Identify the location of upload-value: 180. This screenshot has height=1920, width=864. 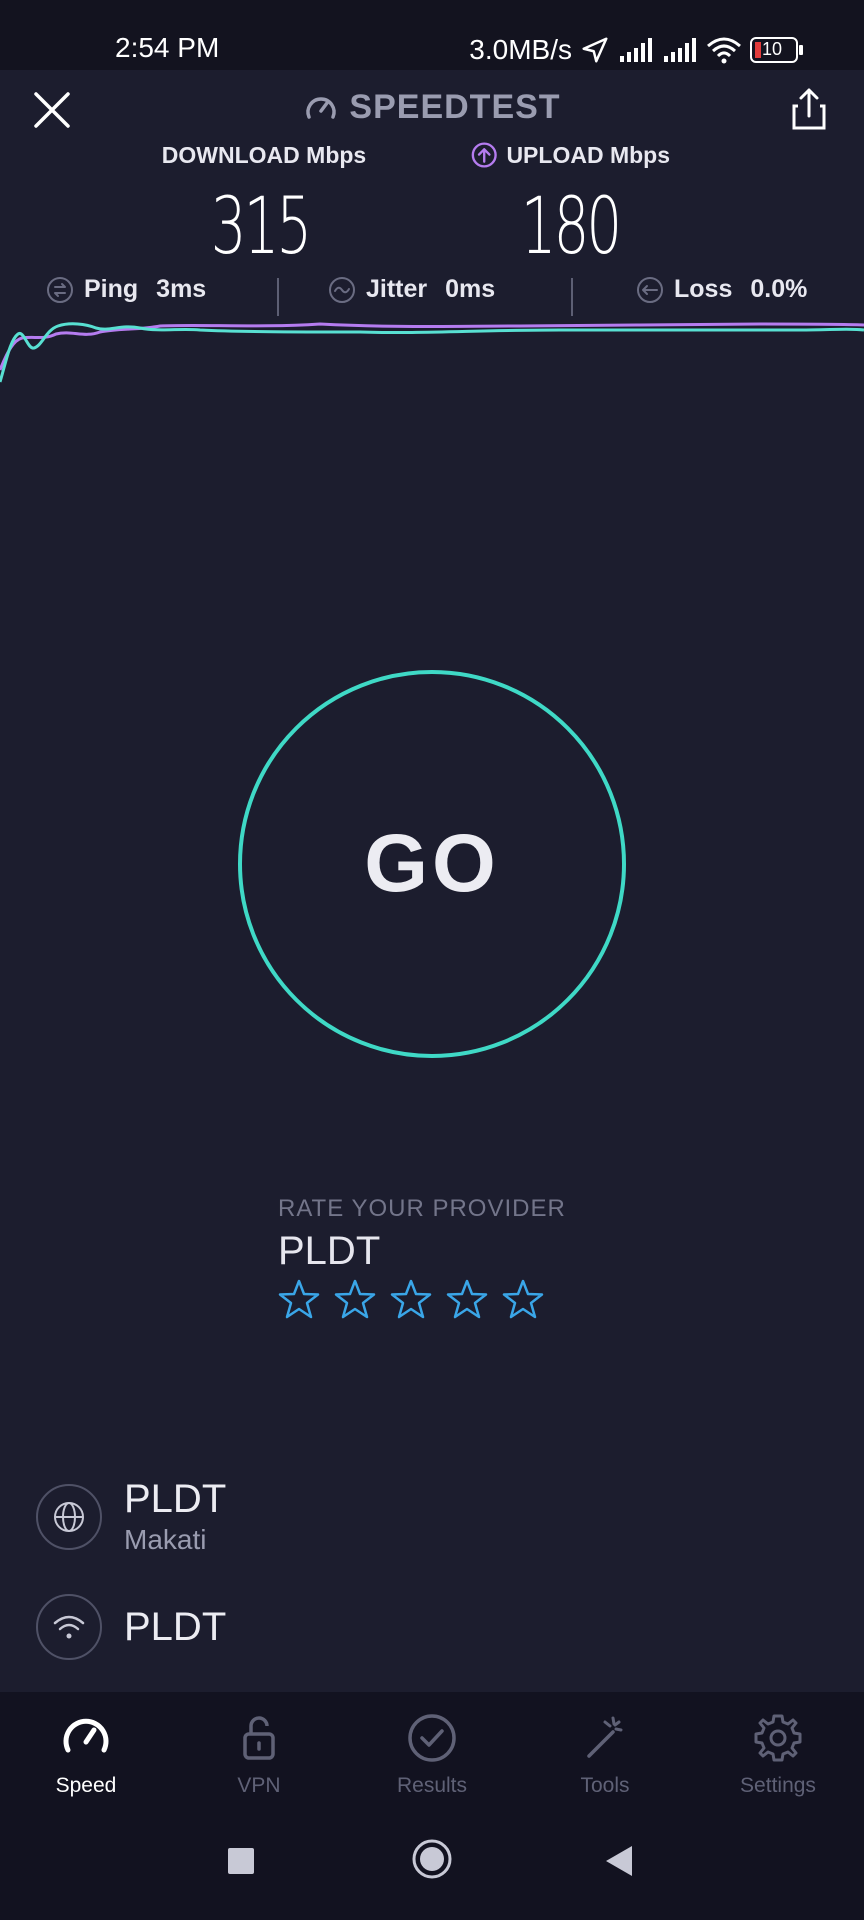
(571, 227).